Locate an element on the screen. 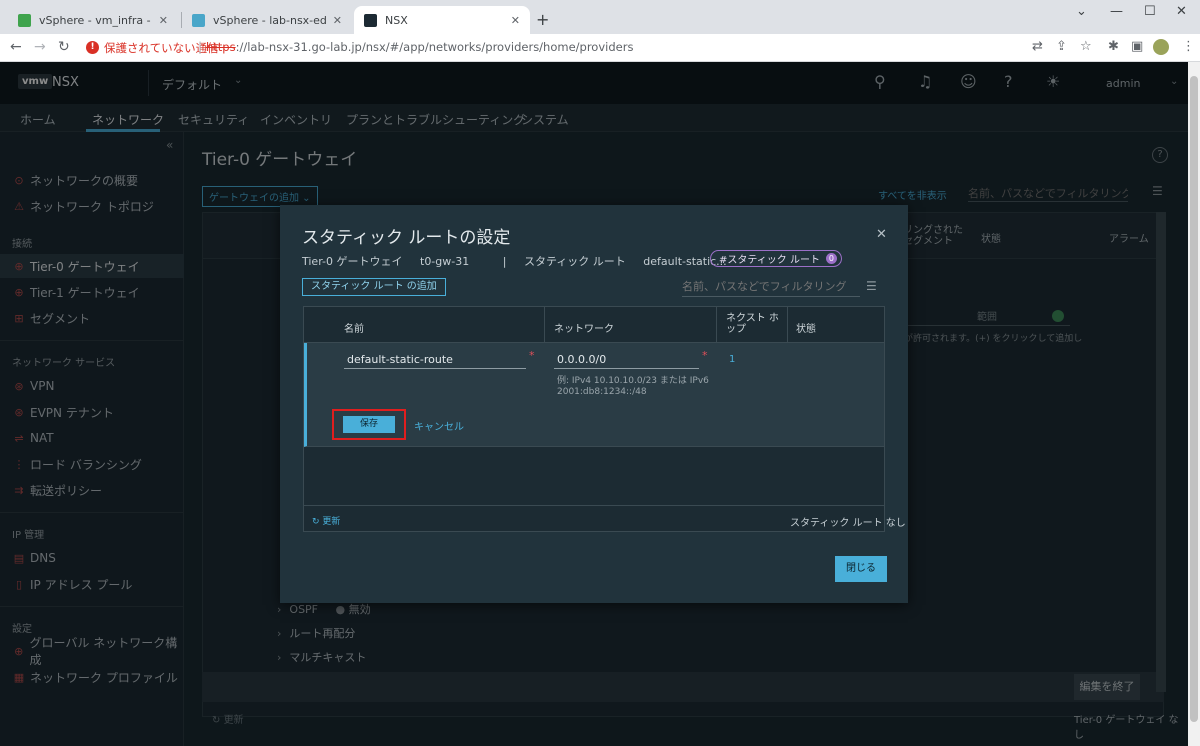 This screenshot has width=1200, height=746. crumb-gateway-name: t0-gw-31 is located at coordinates (445, 261).